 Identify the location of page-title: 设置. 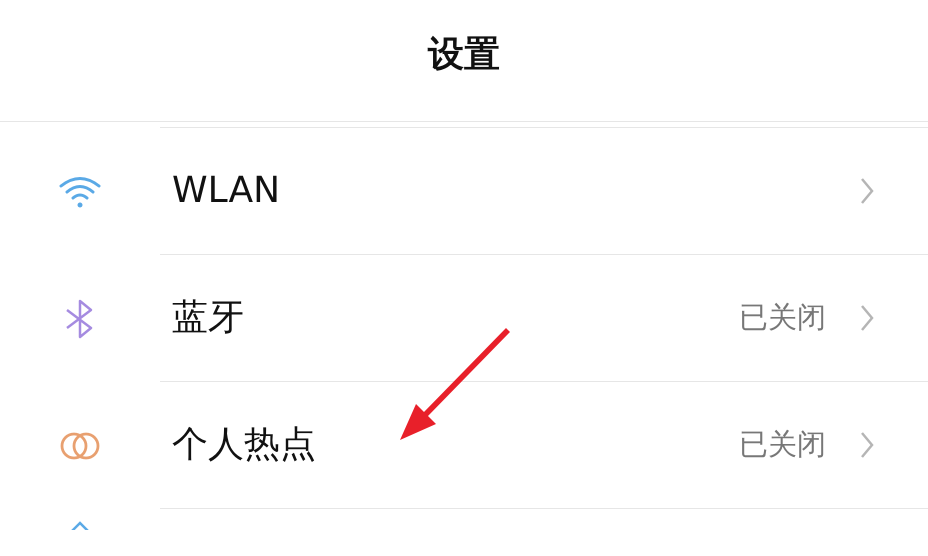
(464, 54).